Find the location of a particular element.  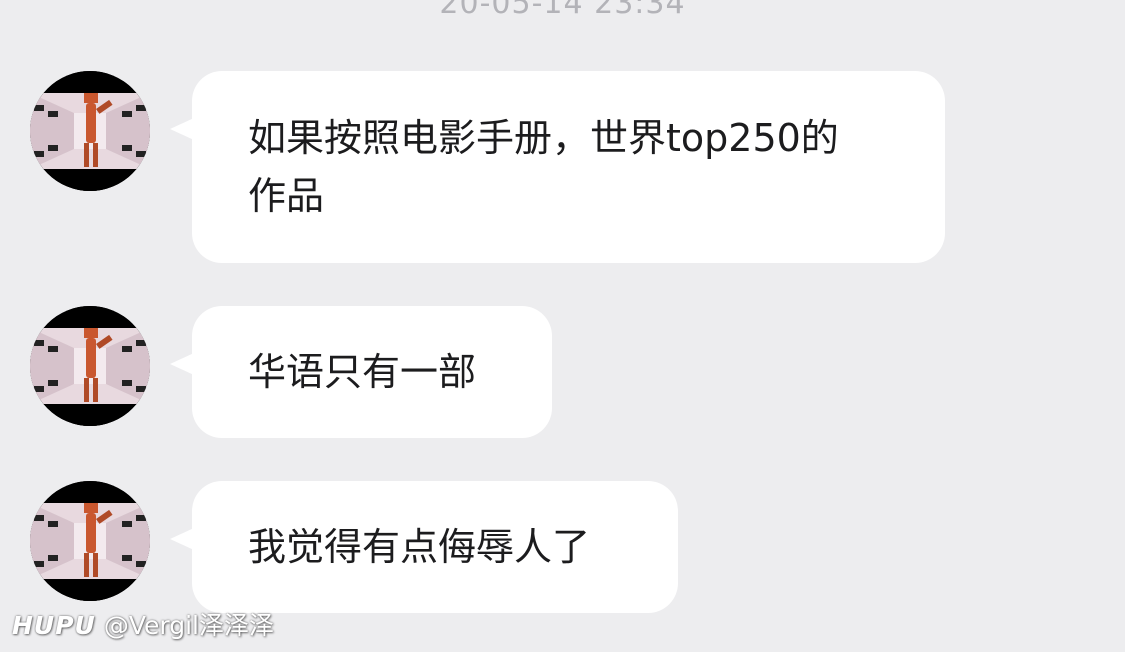

message-text-line: 作品 is located at coordinates (286, 196).